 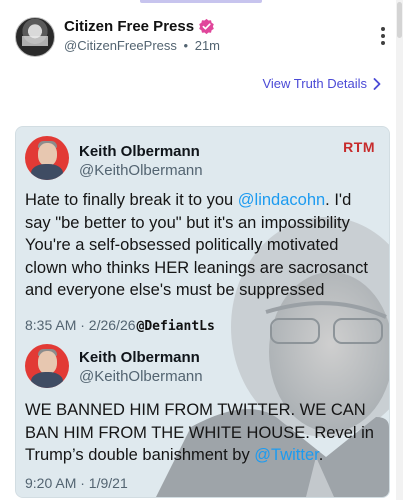 I want to click on author-handle: @CitizenFreePress, so click(x=120, y=45).